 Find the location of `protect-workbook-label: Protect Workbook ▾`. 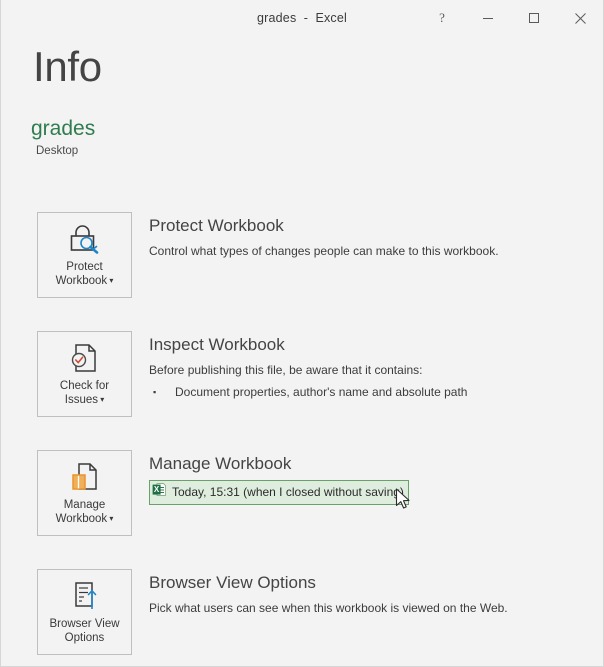

protect-workbook-label: Protect Workbook ▾ is located at coordinates (85, 274).